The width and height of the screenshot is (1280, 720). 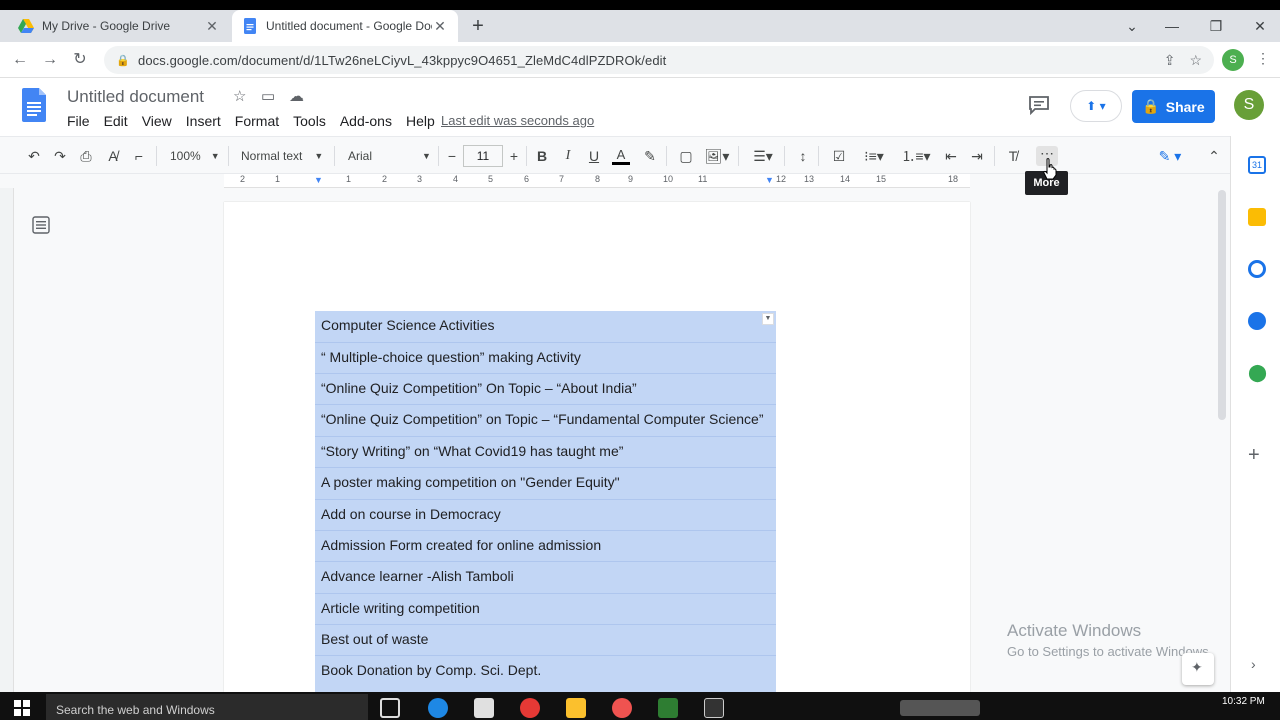 What do you see at coordinates (483, 156) in the screenshot?
I see `font-size-input: 11` at bounding box center [483, 156].